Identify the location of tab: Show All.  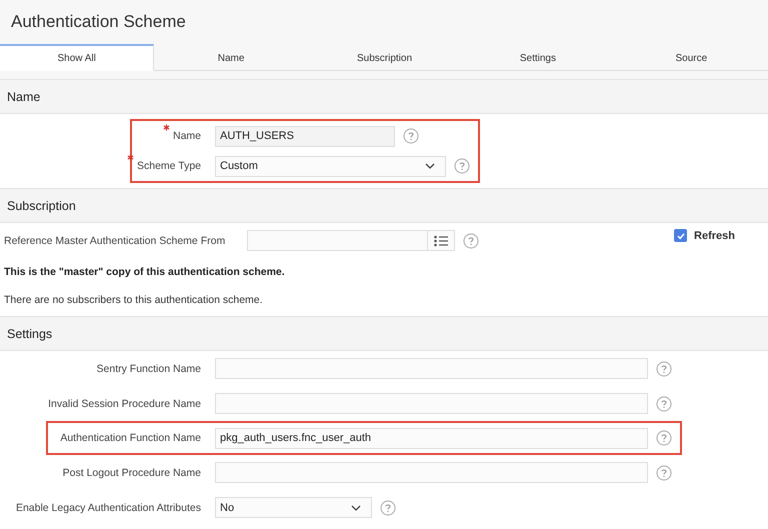
(77, 57).